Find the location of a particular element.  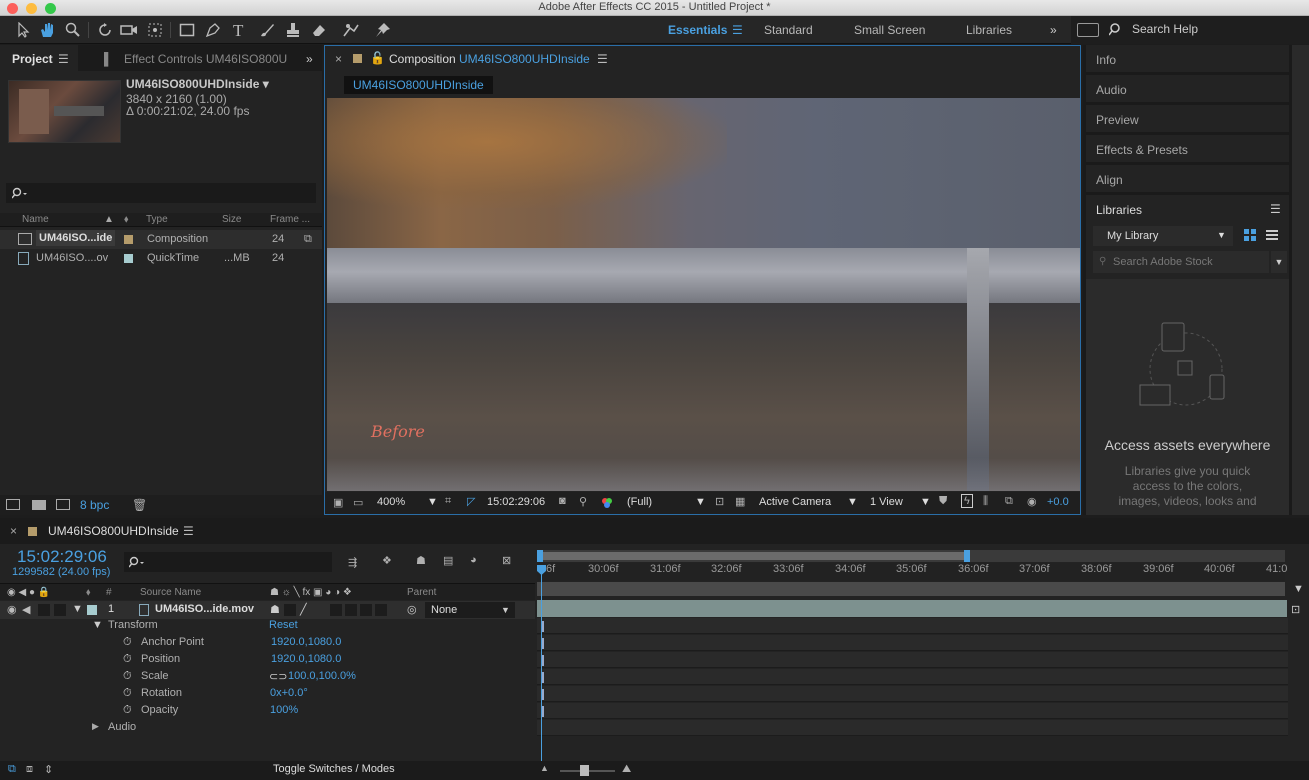

frame-blending-icon: ▤ is located at coordinates (448, 560).